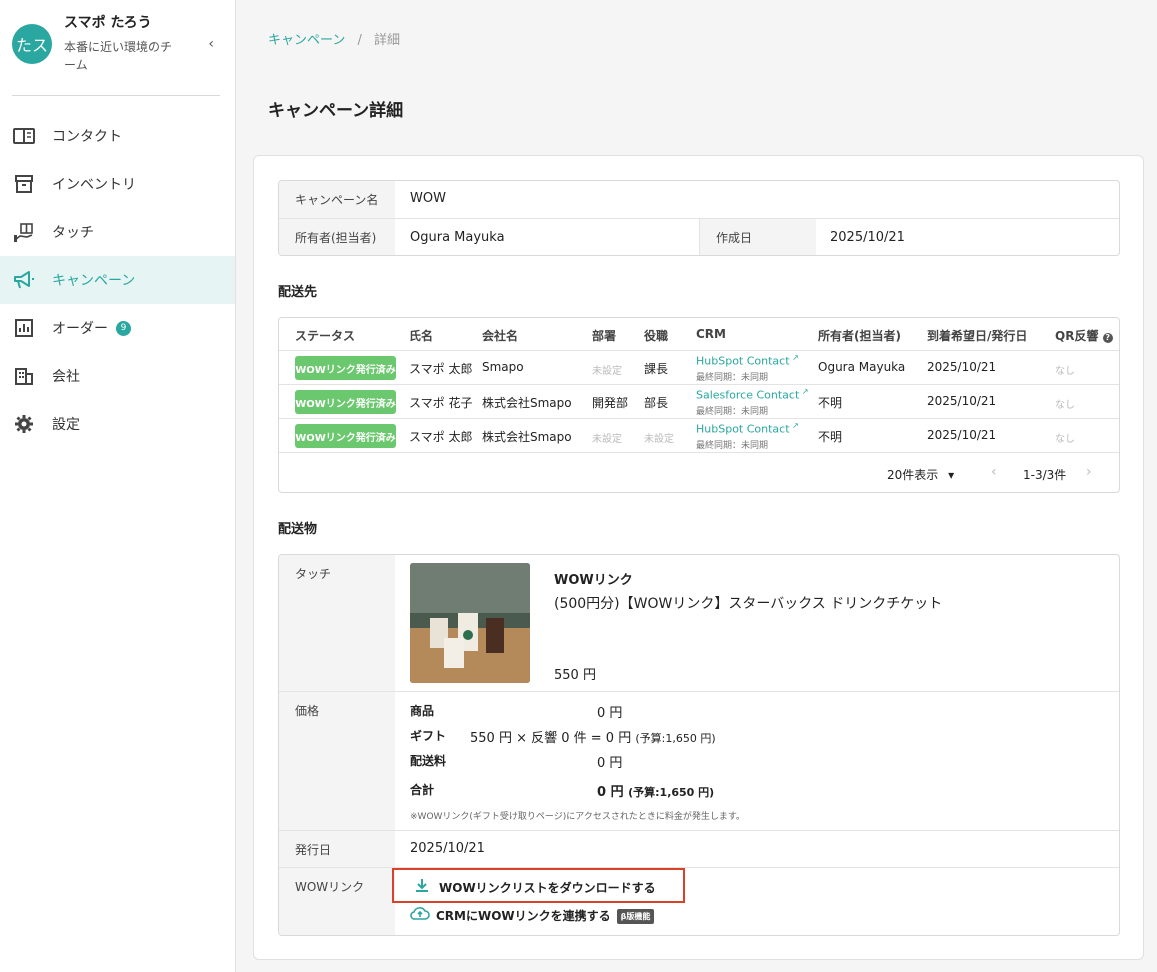  What do you see at coordinates (711, 334) in the screenshot?
I see `col-crm: CRM` at bounding box center [711, 334].